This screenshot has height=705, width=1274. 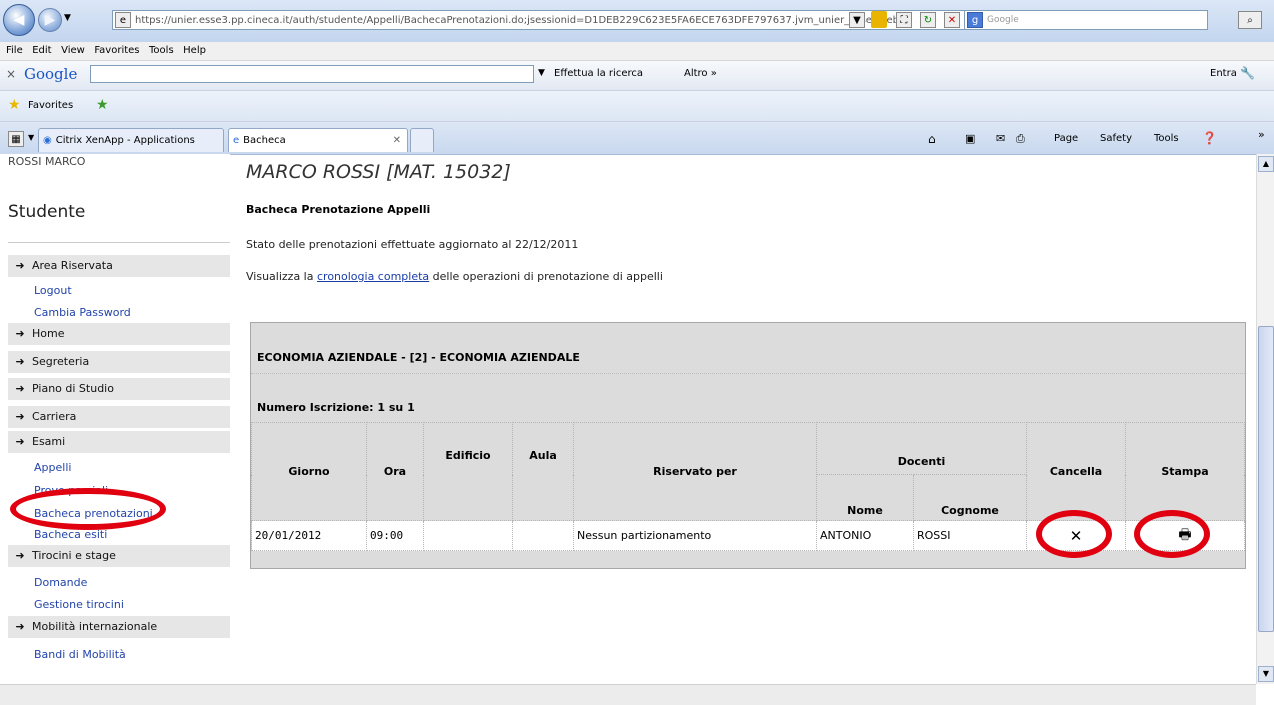 What do you see at coordinates (79, 604) in the screenshot?
I see `link-gestione-tirocini: Gestione tirocini` at bounding box center [79, 604].